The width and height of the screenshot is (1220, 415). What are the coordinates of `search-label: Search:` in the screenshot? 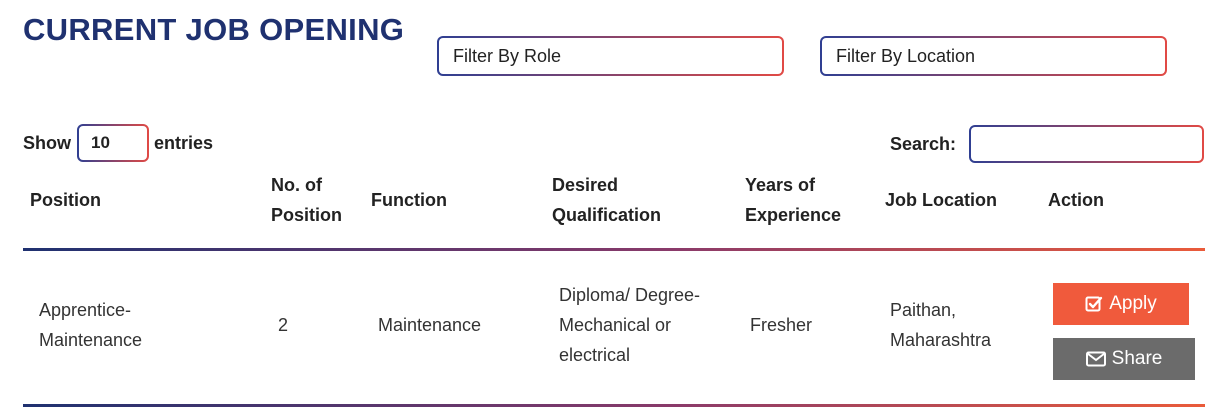 It's located at (923, 143).